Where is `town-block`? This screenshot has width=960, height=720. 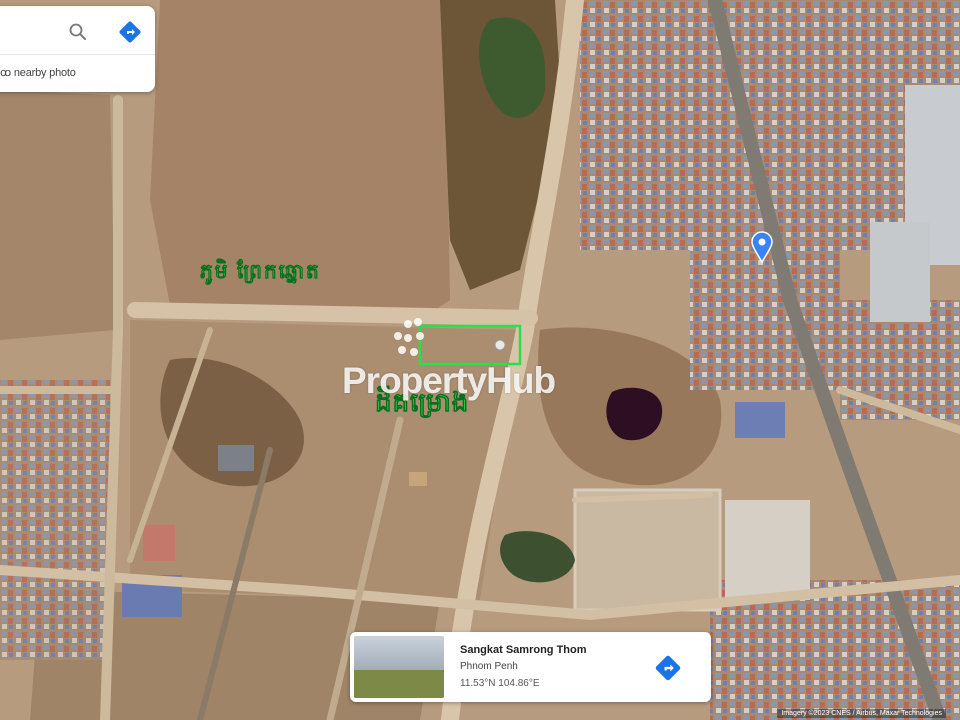
town-block is located at coordinates (55, 520).